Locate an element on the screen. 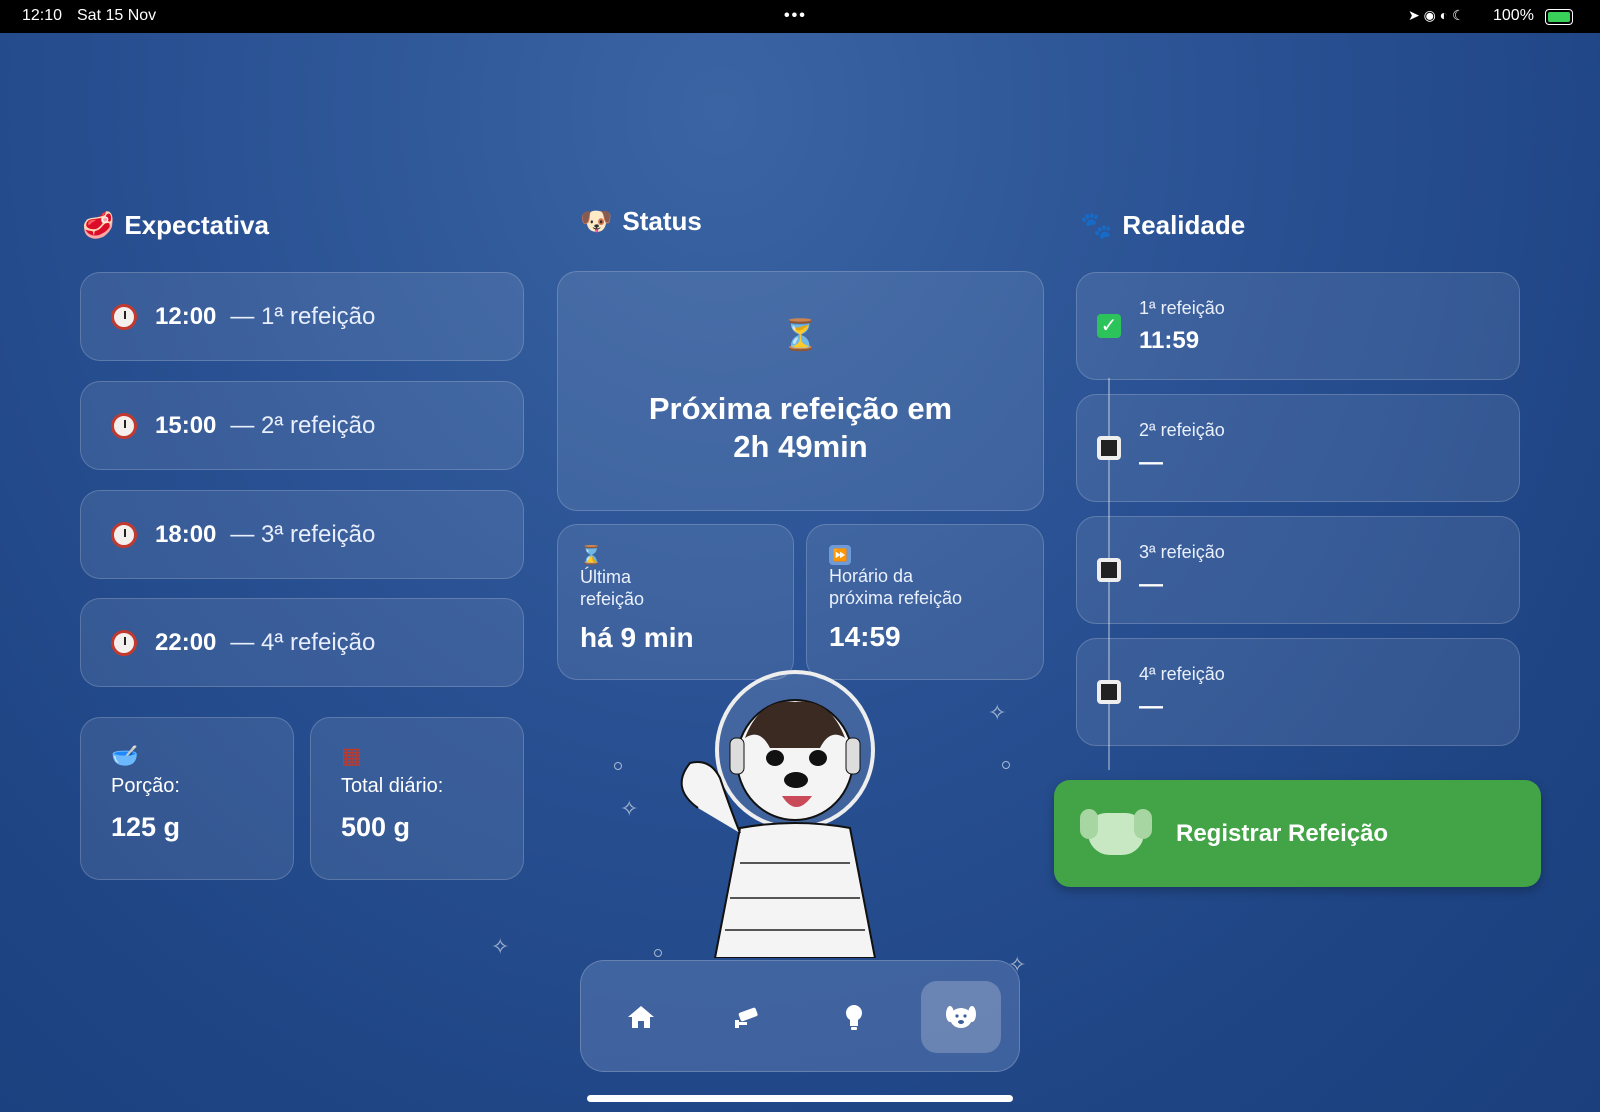 The image size is (1600, 1112). multitask-dots: ••• is located at coordinates (795, 16).